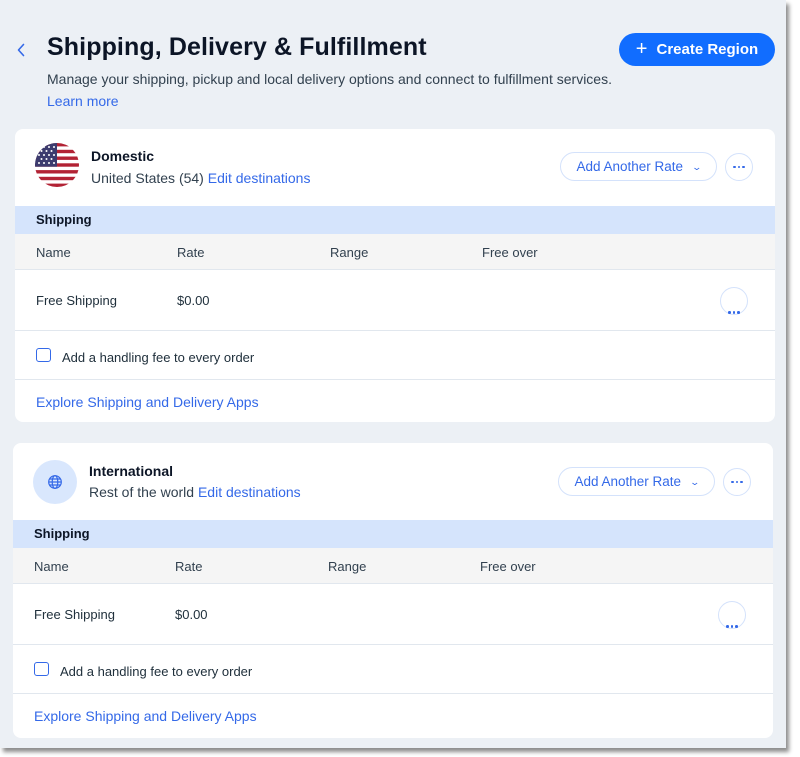 This screenshot has width=800, height=757. I want to click on destinations-text: Rest of the world, so click(142, 492).